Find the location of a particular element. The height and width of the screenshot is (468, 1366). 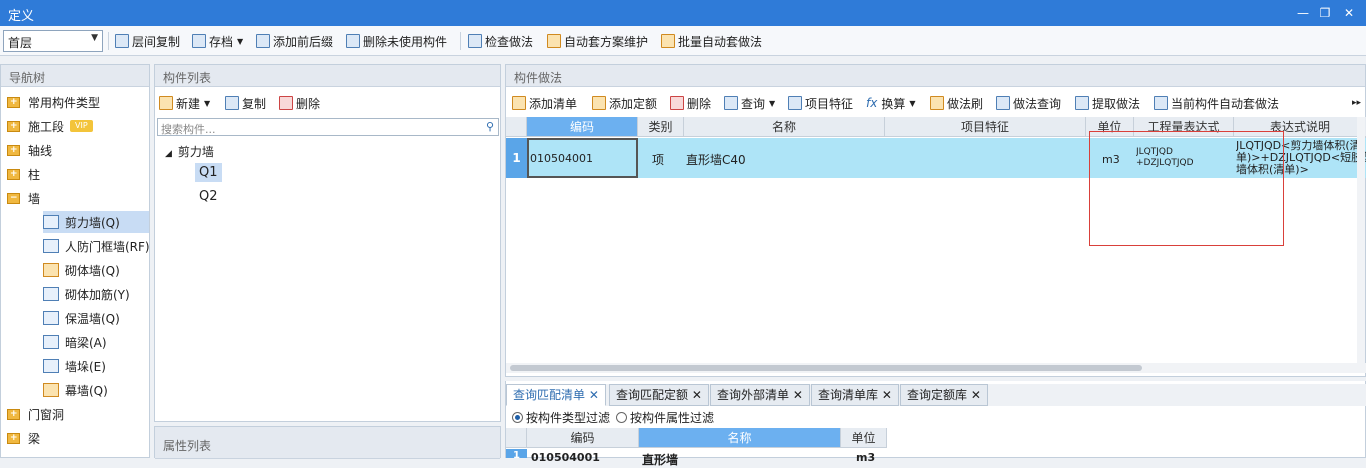

restore-icon: ❐ is located at coordinates (1325, 13).